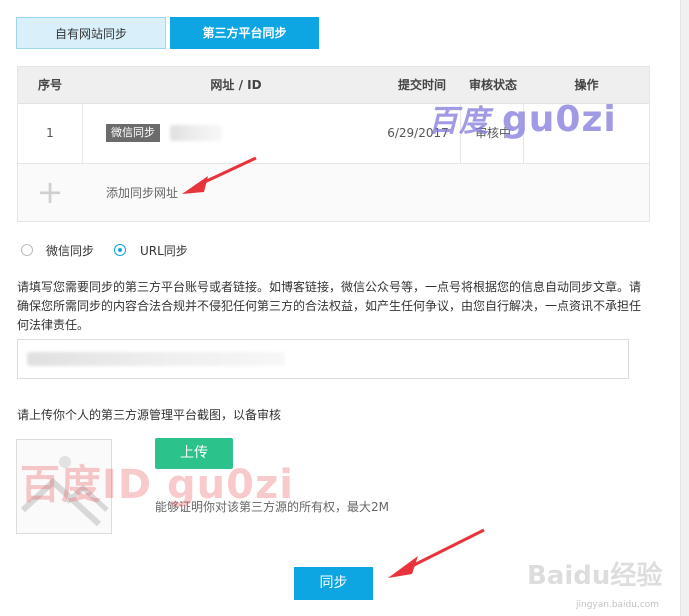  I want to click on watermark-top-id: gu0zi, so click(559, 119).